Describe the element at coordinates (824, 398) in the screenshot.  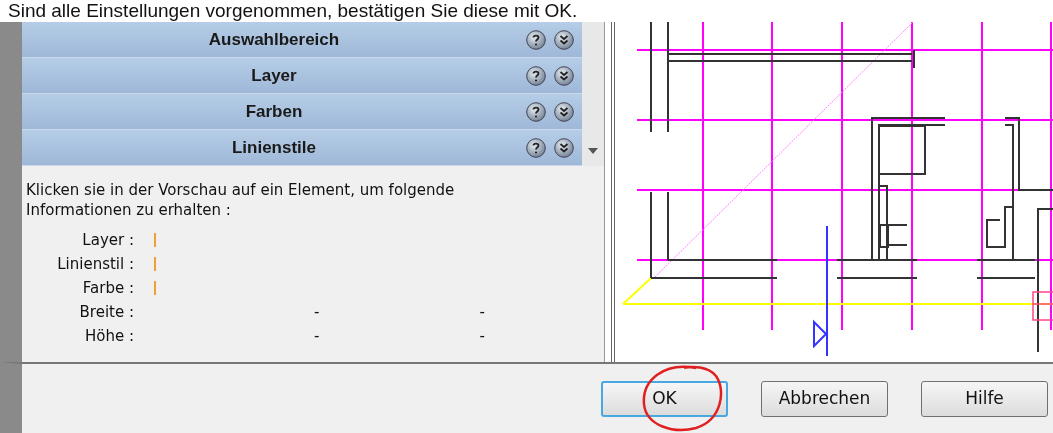
I see `dialog-button: Abbrechen` at that location.